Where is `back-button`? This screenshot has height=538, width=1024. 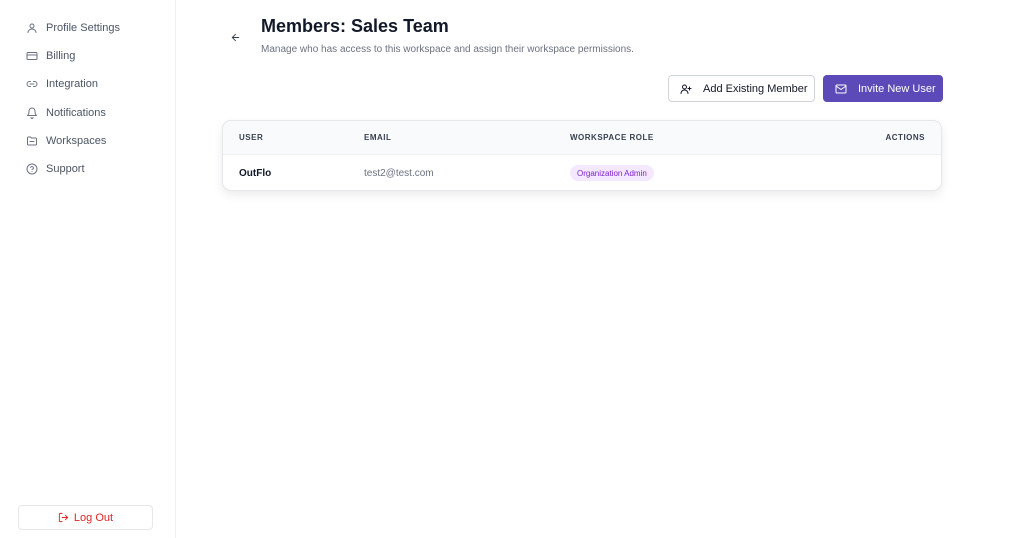 back-button is located at coordinates (235, 37).